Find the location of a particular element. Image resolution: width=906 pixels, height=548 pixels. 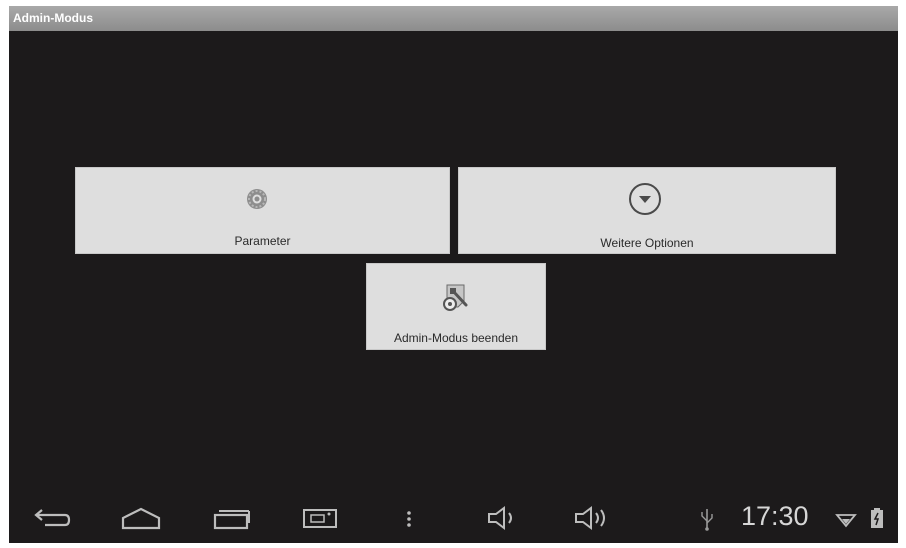

back-icon is located at coordinates (51, 520).